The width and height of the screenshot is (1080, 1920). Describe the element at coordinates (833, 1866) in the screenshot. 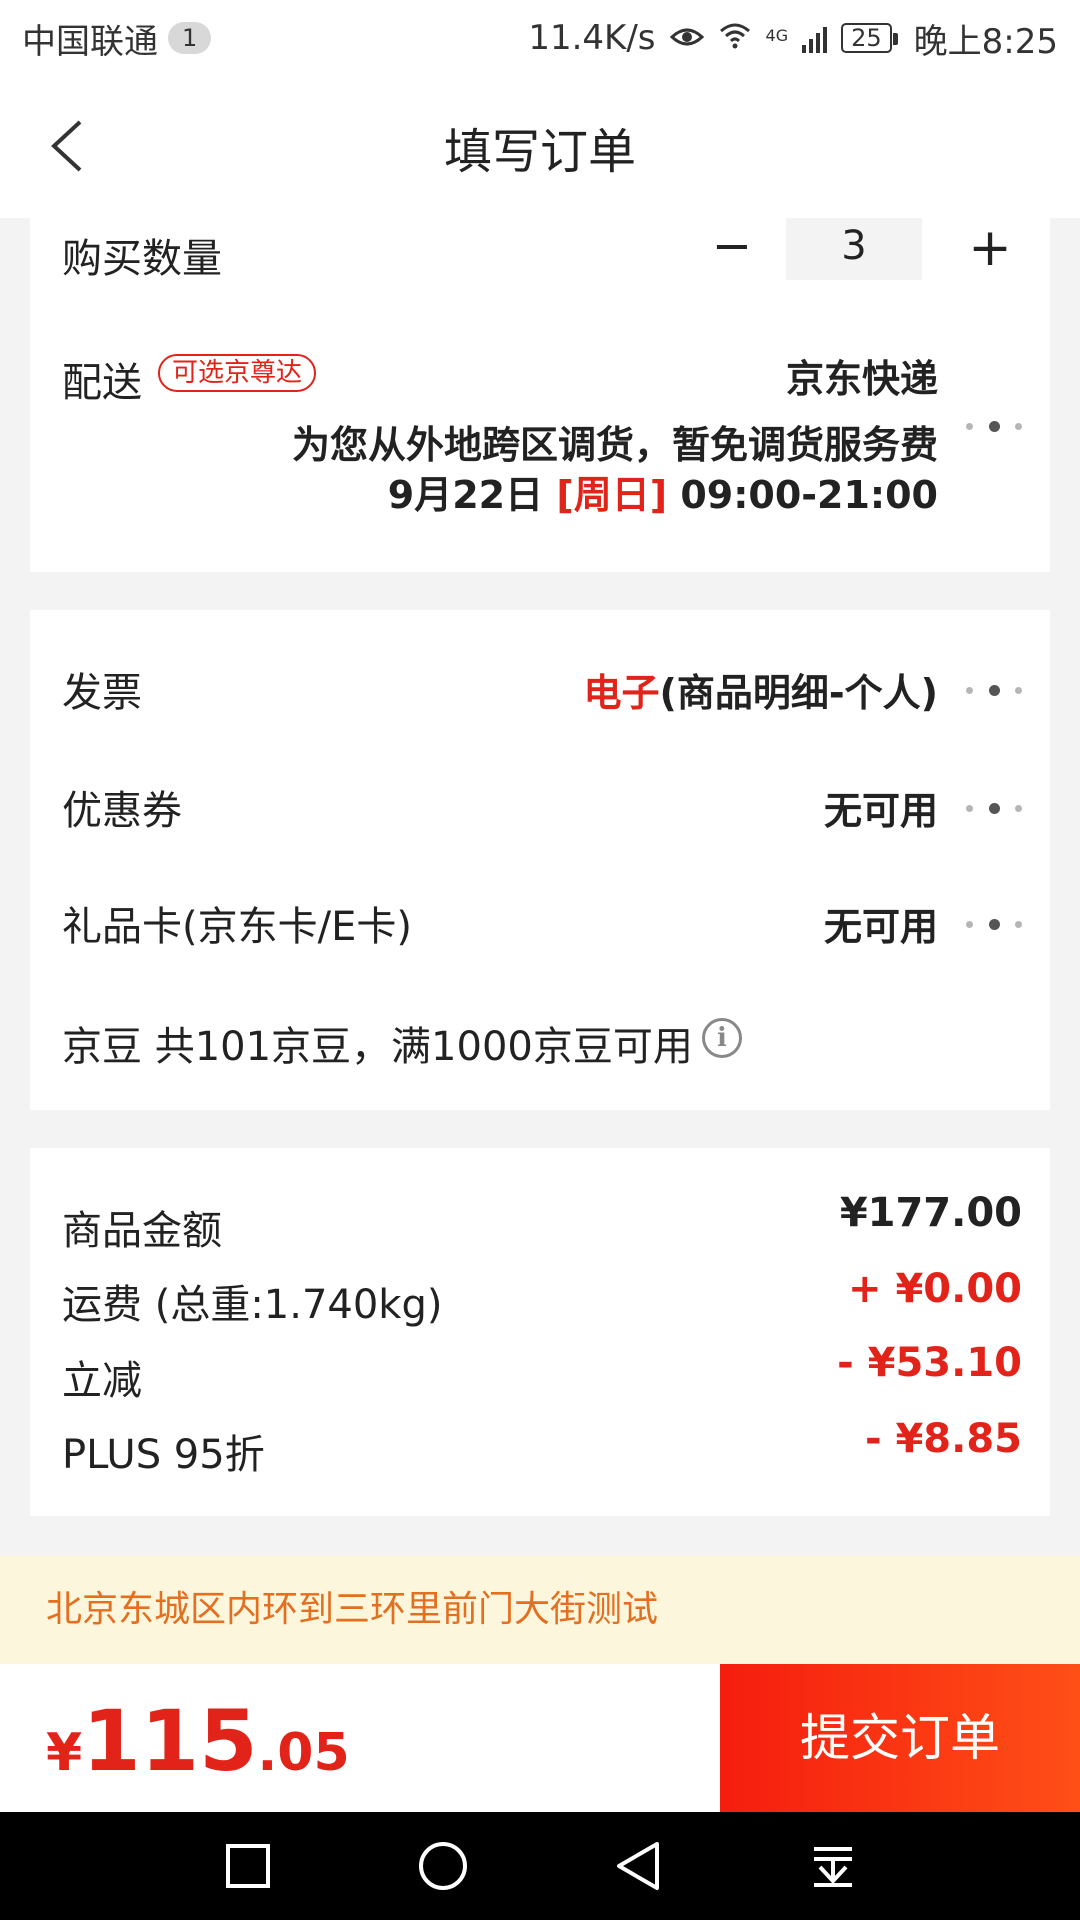

I see `notification-shade-icon` at that location.